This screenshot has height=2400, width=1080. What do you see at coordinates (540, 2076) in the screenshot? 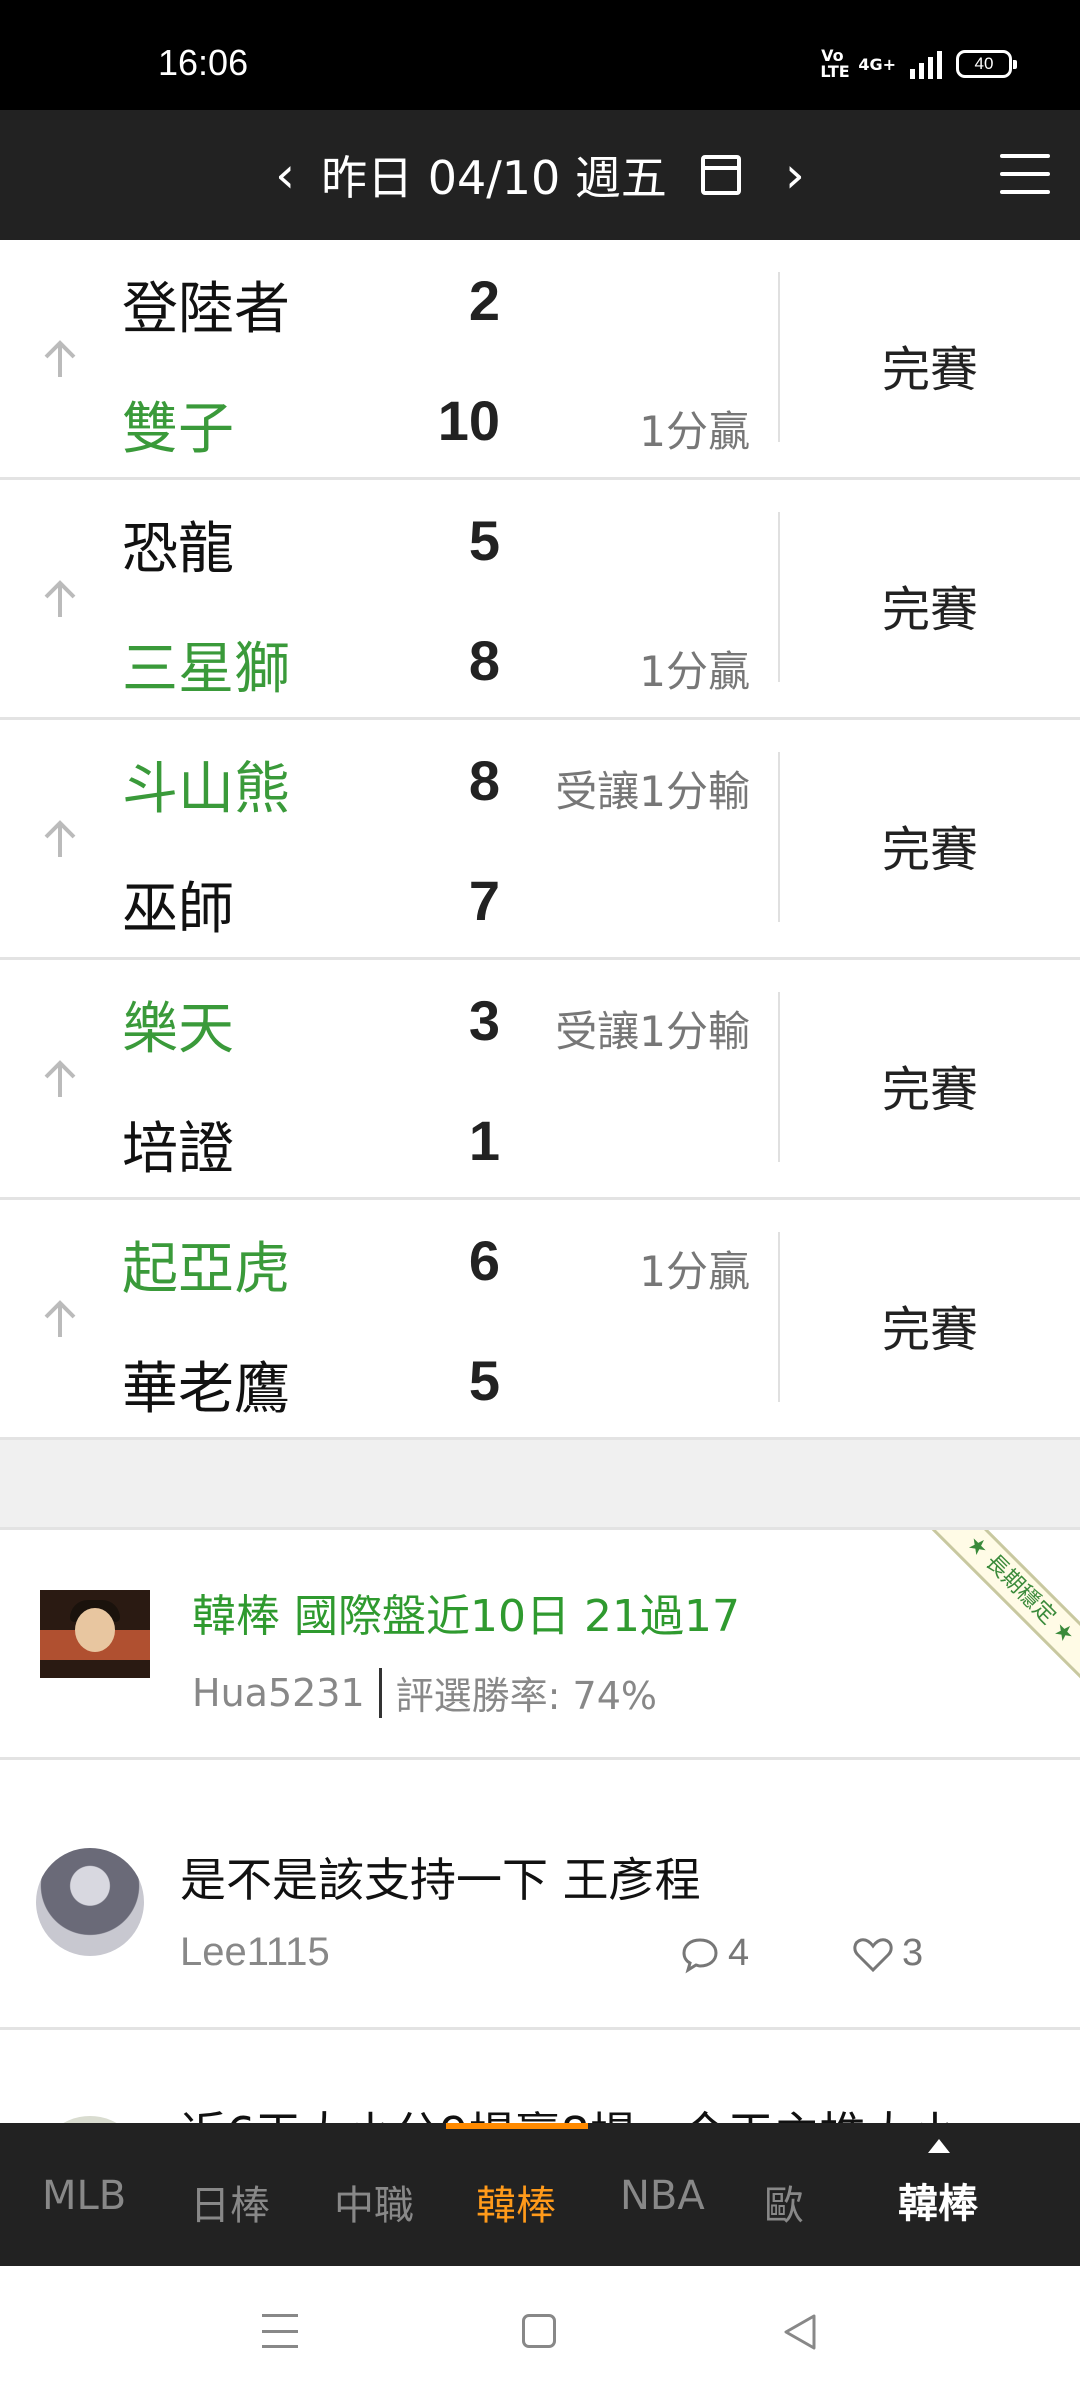
I see `forum-post: 近6天大小分9場贏8場，今天主推大小` at bounding box center [540, 2076].